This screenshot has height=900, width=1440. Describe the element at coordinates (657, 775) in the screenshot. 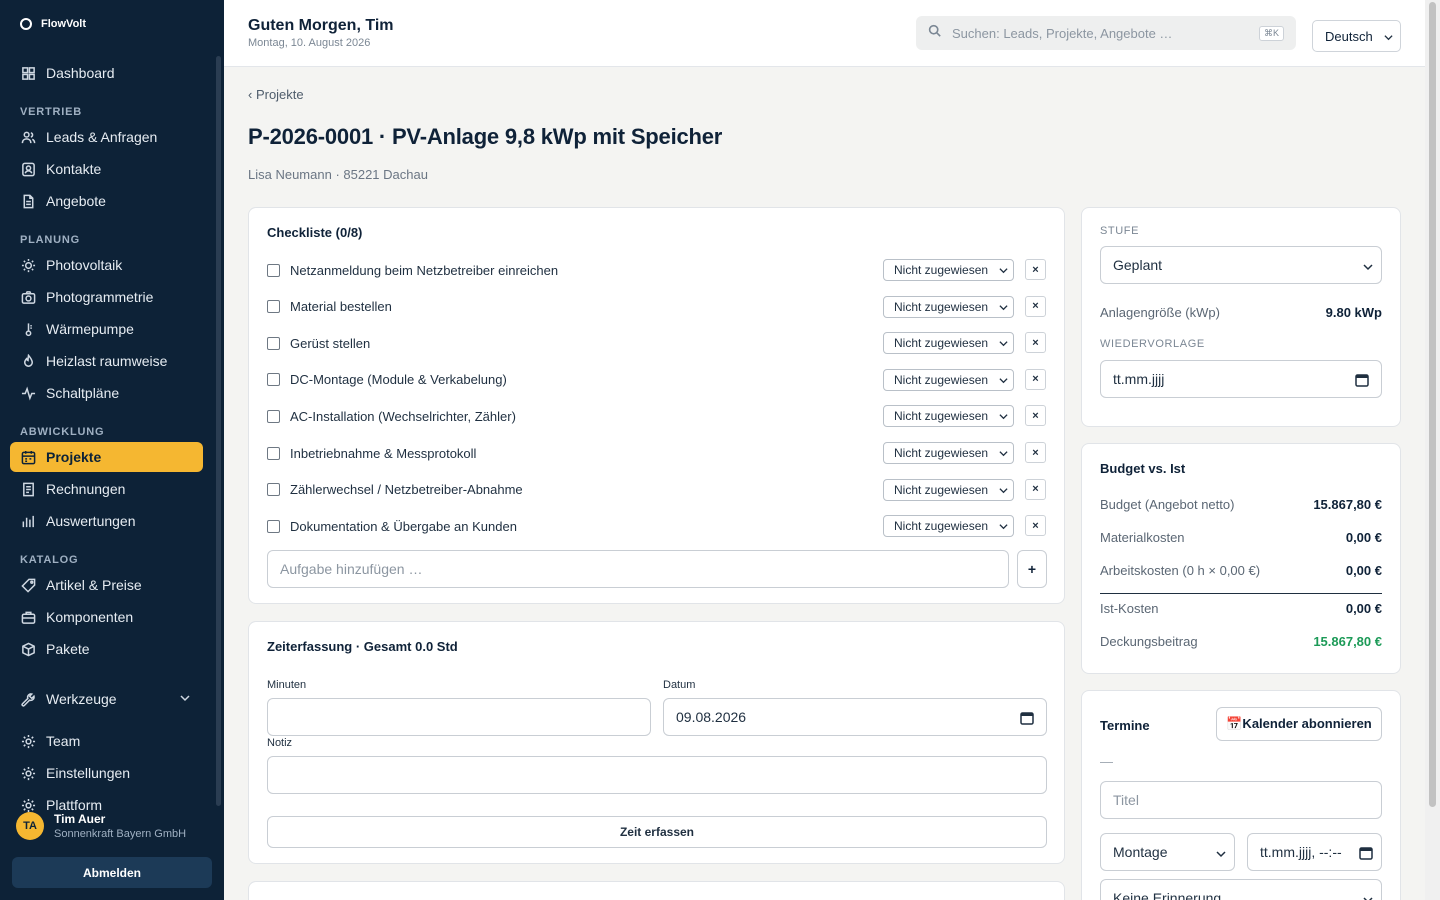

I see `note-input` at that location.